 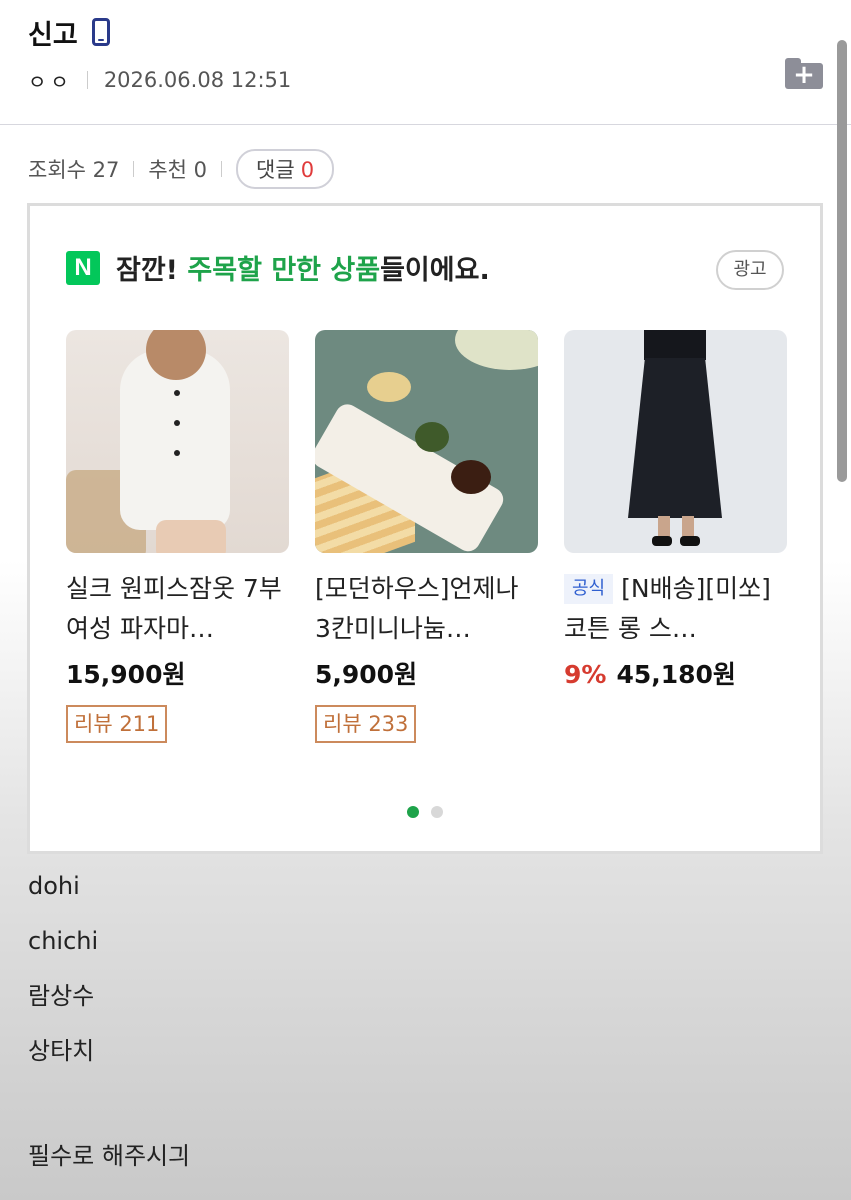 I want to click on post-stats: 조회수 27 추천 0 댓글 0, so click(x=181, y=169).